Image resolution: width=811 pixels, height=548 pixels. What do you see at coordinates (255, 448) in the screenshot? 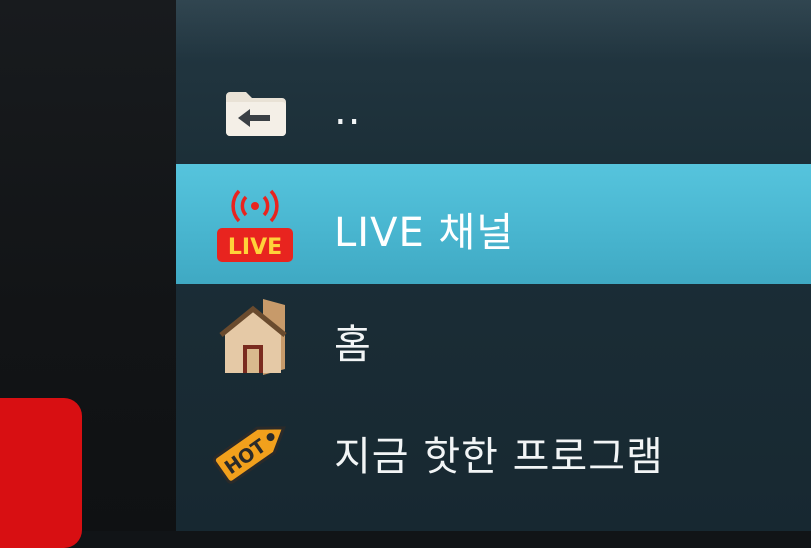
I see `hot-tag-icon: HOT` at bounding box center [255, 448].